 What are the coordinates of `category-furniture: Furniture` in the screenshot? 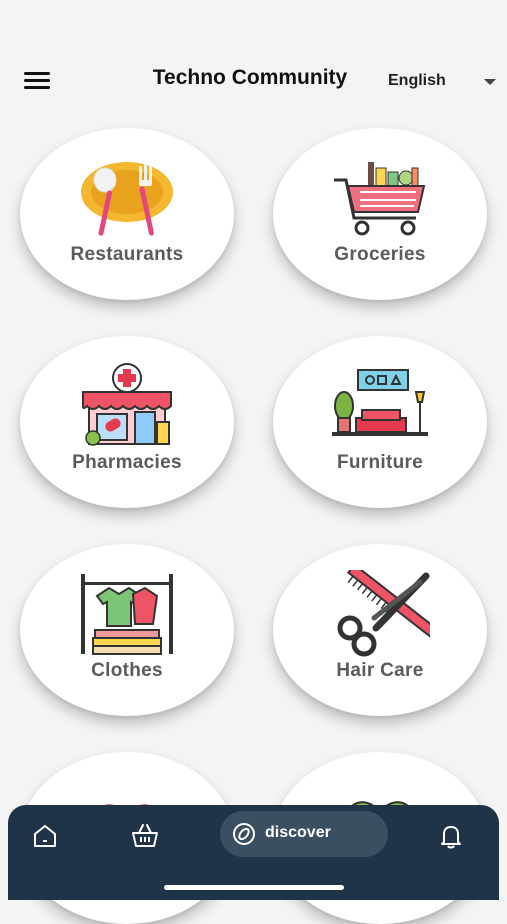 It's located at (380, 422).